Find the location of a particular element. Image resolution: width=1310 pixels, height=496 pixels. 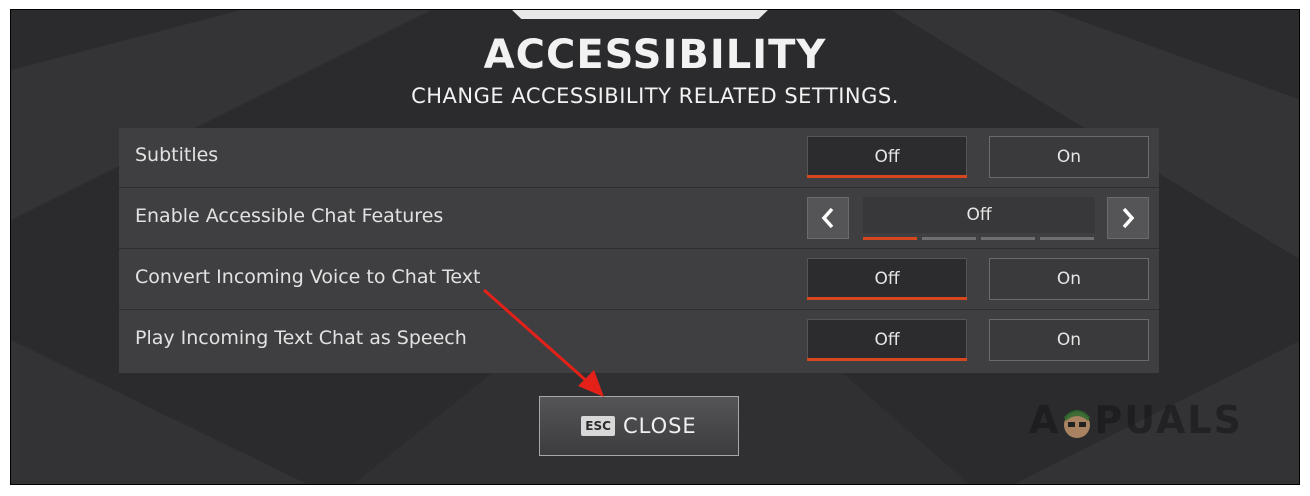

mascot-icon is located at coordinates (1077, 423).